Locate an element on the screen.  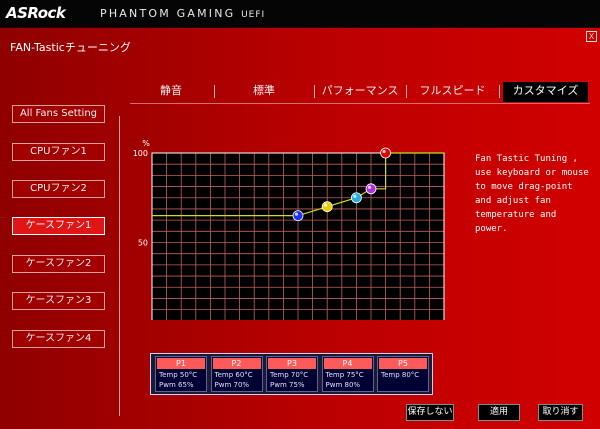
brand-logo: ASRock is located at coordinates (36, 13).